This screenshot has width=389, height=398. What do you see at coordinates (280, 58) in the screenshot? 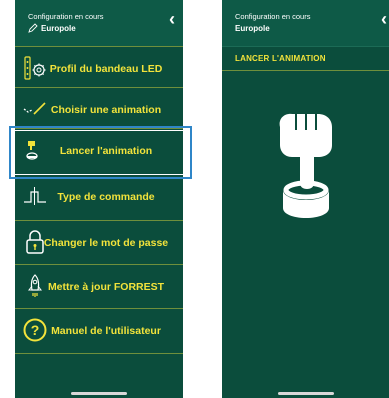
I see `page-title: LANCER L'ANIMATION` at bounding box center [280, 58].